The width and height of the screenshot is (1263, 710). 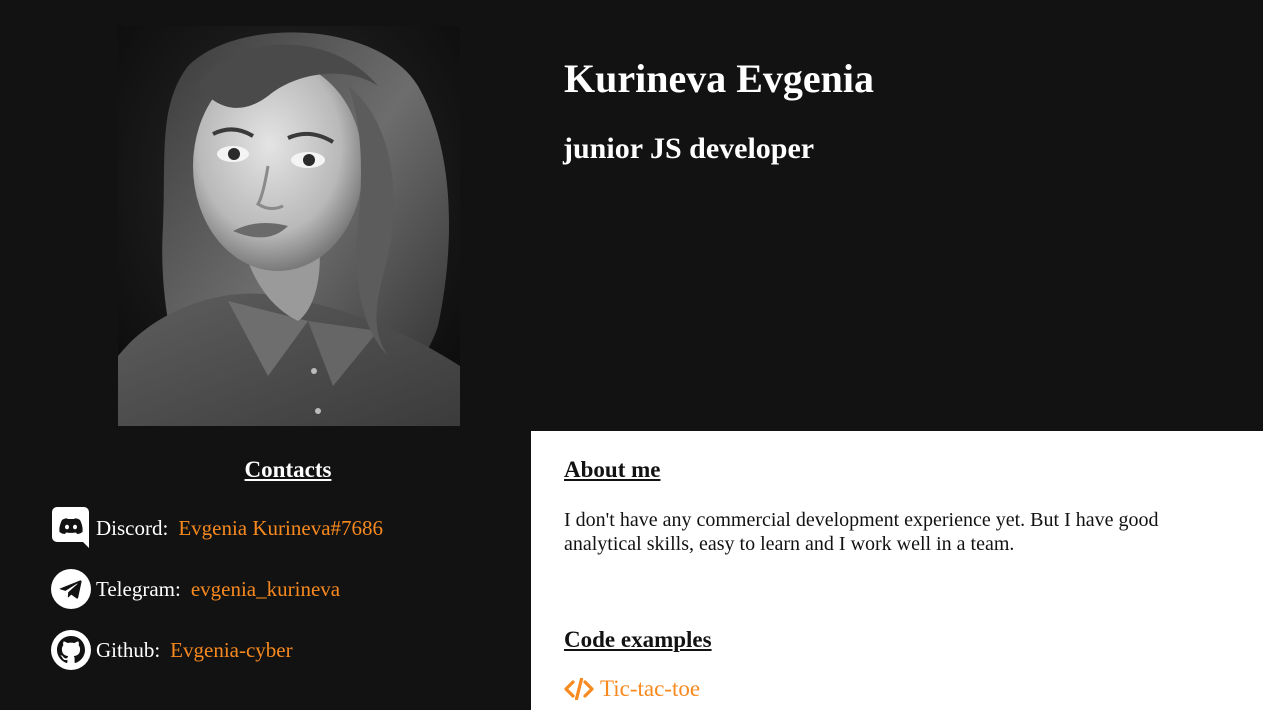 I want to click on contact-label-github: Github:, so click(x=128, y=649).